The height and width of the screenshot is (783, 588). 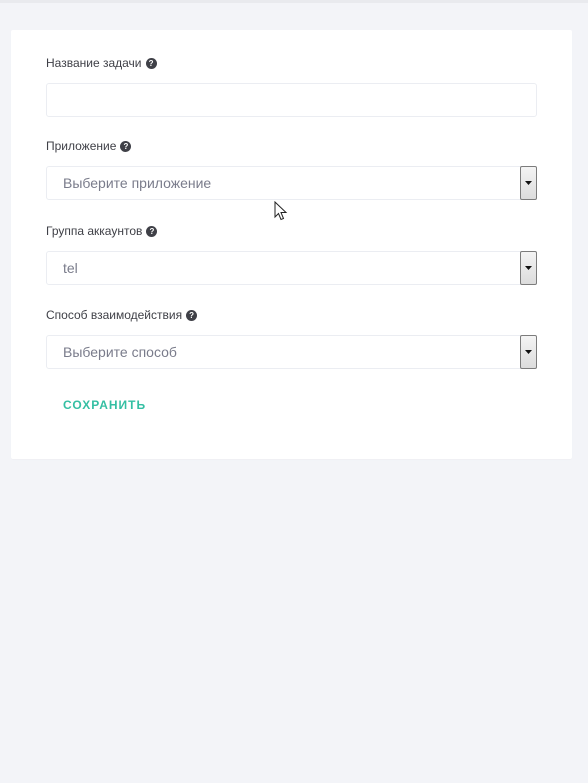 I want to click on top-strip, so click(x=294, y=1).